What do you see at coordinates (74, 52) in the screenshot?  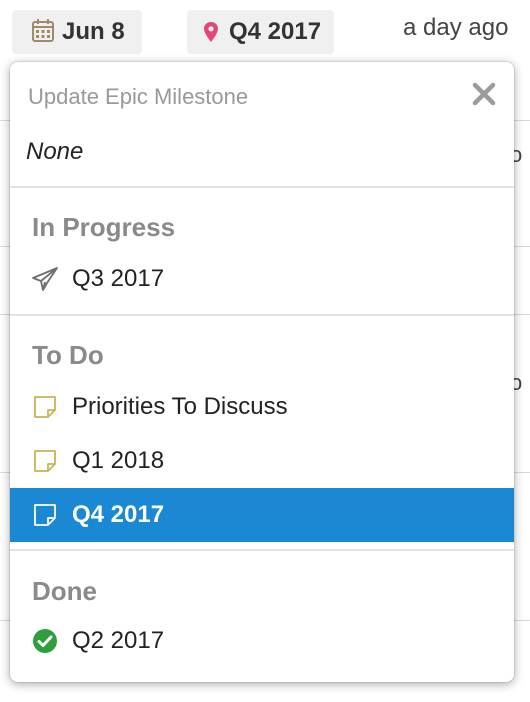 I see `date-chip-line2: 2017` at bounding box center [74, 52].